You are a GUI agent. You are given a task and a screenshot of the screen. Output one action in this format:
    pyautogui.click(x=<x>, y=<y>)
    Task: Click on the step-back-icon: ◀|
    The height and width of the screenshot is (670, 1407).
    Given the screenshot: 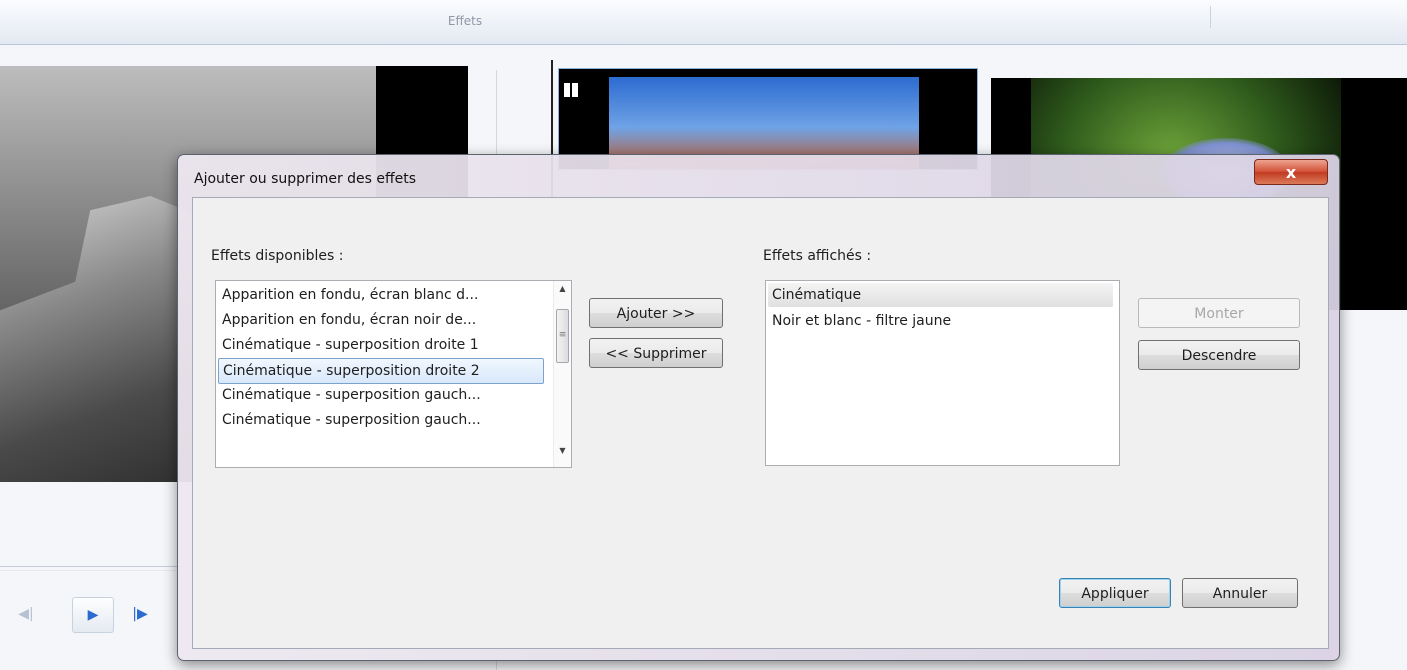 What is the action you would take?
    pyautogui.click(x=26, y=614)
    